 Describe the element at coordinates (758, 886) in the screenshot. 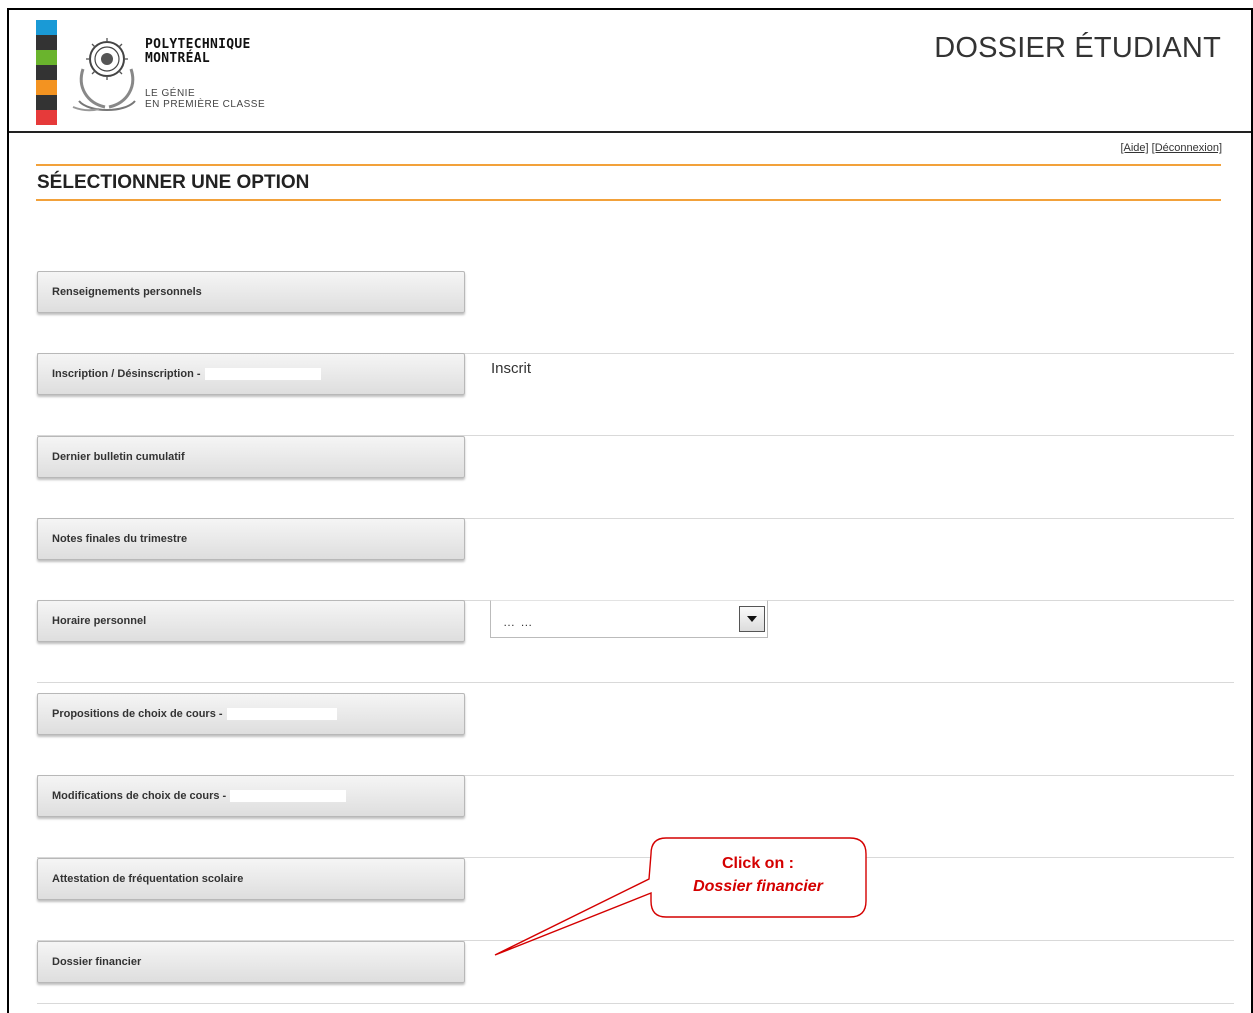

I see `callout-line2: Dossier financier` at that location.